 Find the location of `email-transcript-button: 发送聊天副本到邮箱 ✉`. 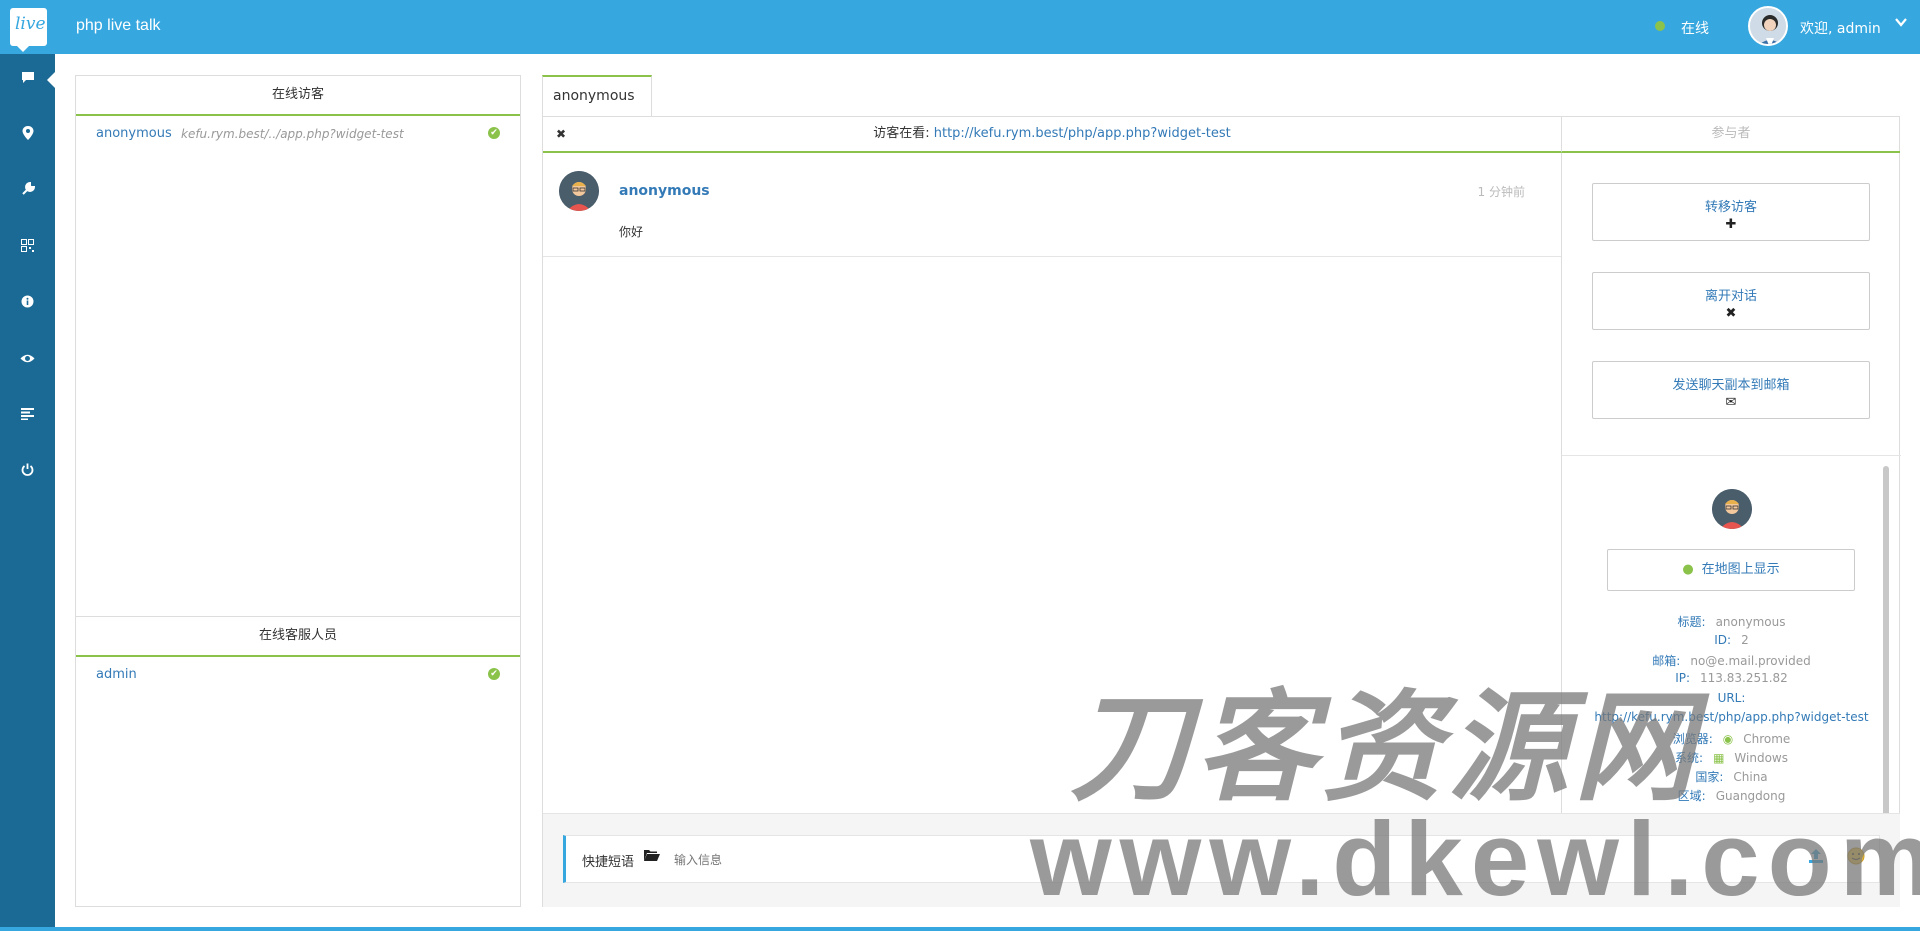

email-transcript-button: 发送聊天副本到邮箱 ✉ is located at coordinates (1731, 390).